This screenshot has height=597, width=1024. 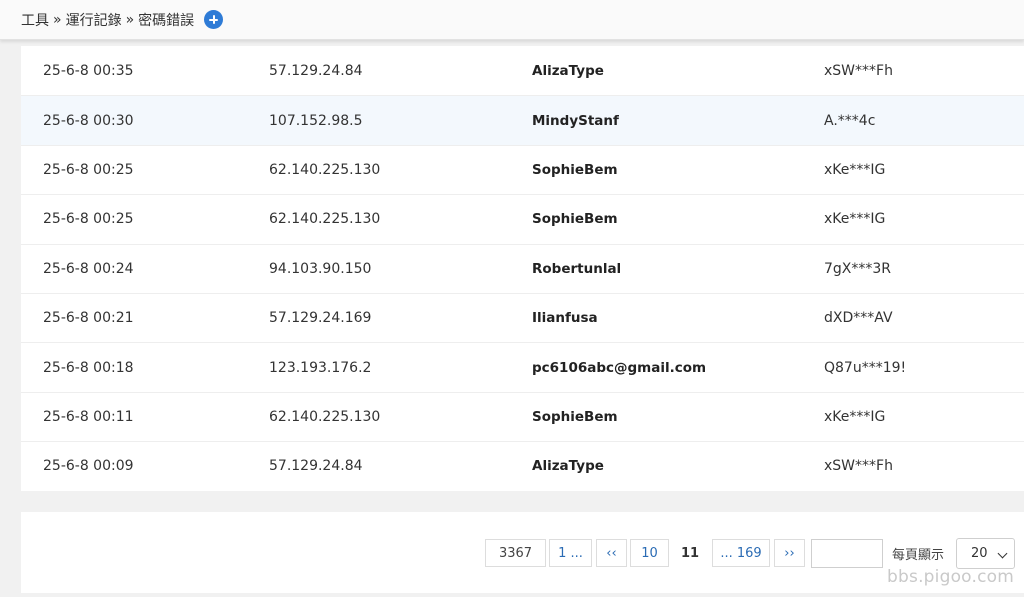 I want to click on page-last-button: ... 169, so click(x=741, y=553).